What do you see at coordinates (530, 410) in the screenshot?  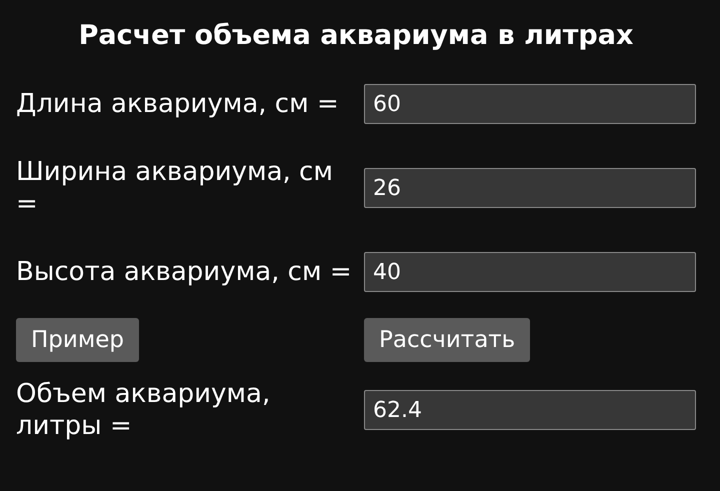 I see `result-field: 62.4` at bounding box center [530, 410].